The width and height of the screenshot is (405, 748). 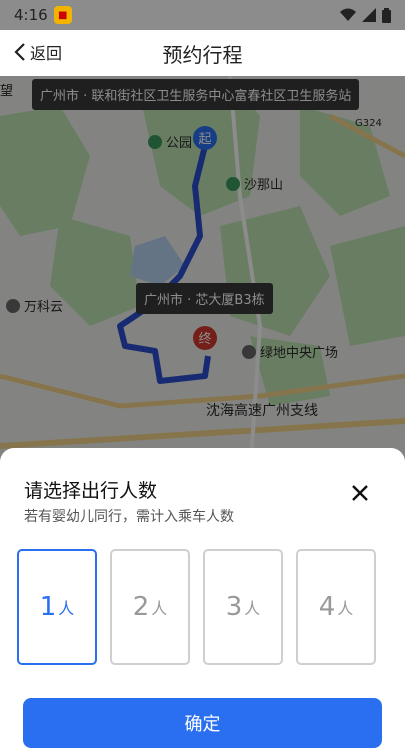 I want to click on confirm-button: 确定, so click(x=202, y=723).